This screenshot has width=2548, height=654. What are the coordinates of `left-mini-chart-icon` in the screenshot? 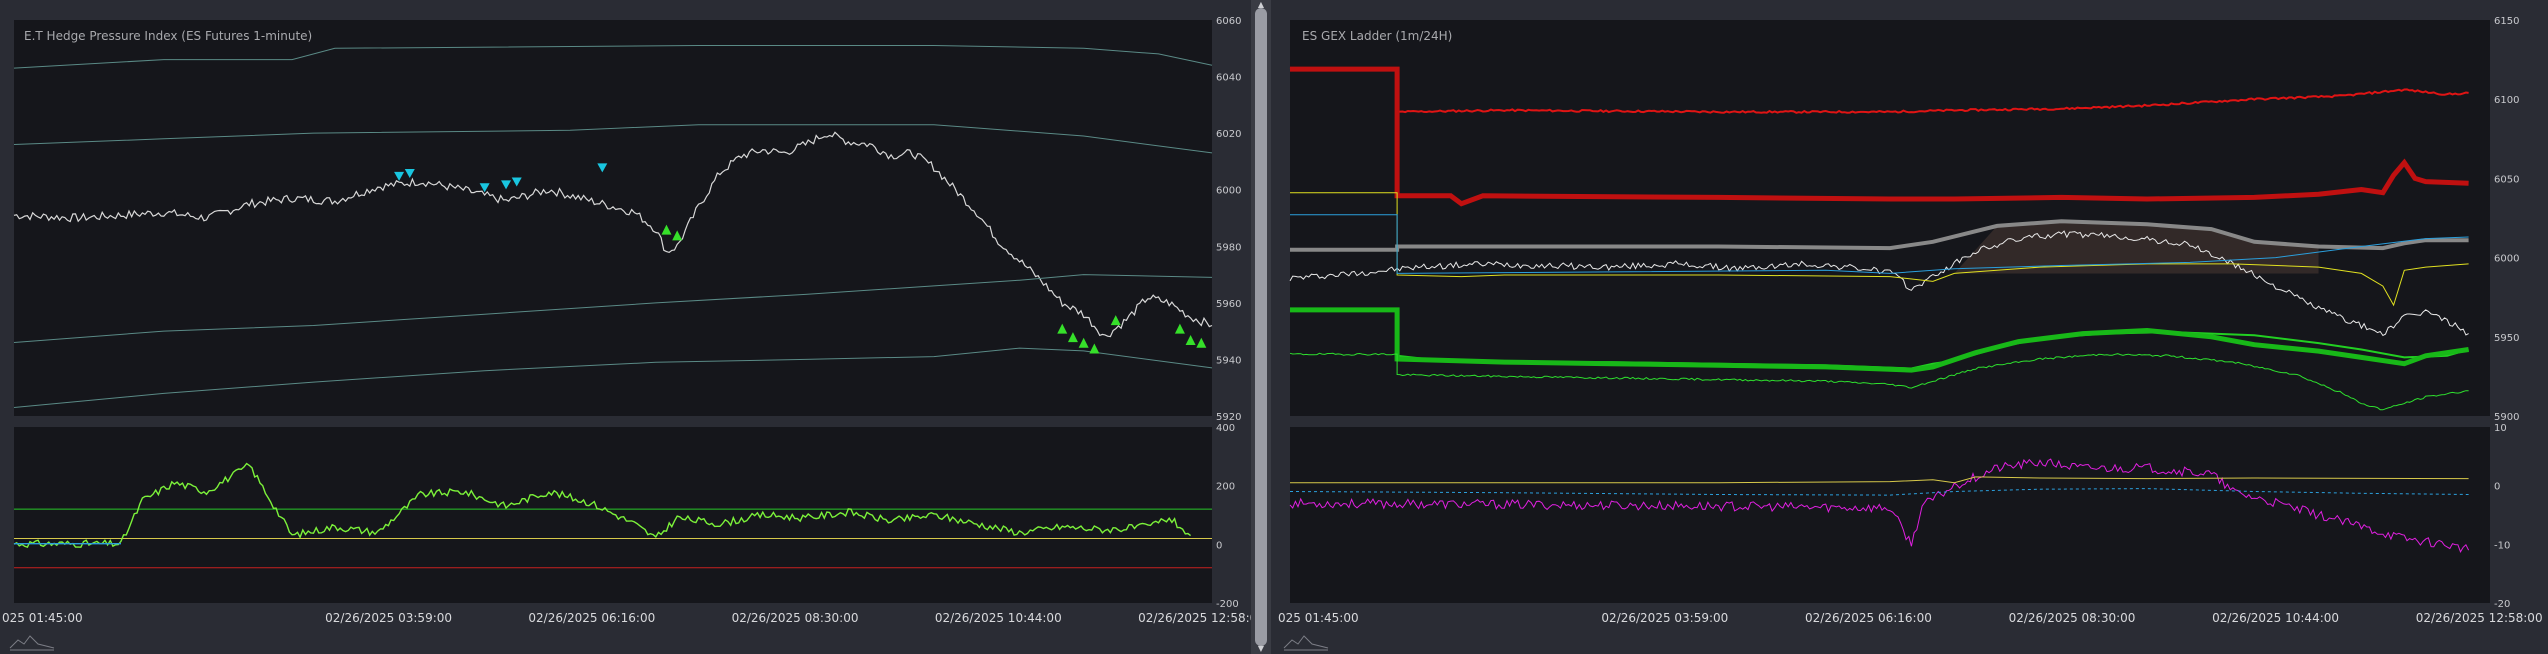 It's located at (33, 642).